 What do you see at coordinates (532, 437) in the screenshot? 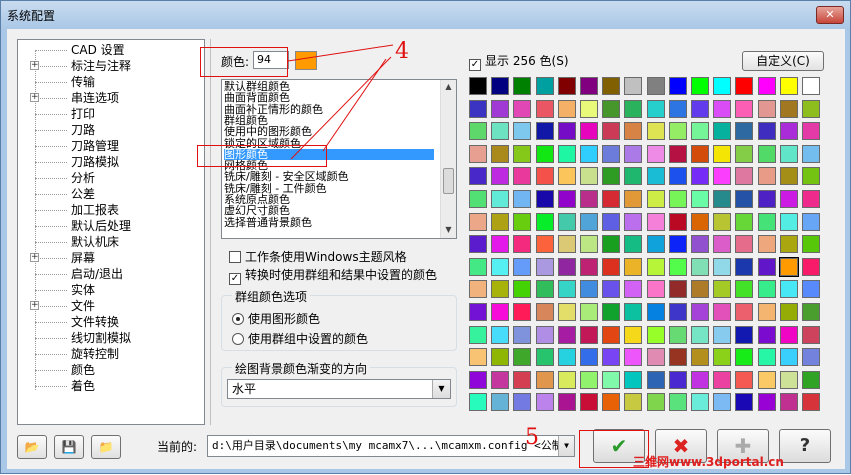
I see `annotation-number-5: 5` at bounding box center [532, 437].